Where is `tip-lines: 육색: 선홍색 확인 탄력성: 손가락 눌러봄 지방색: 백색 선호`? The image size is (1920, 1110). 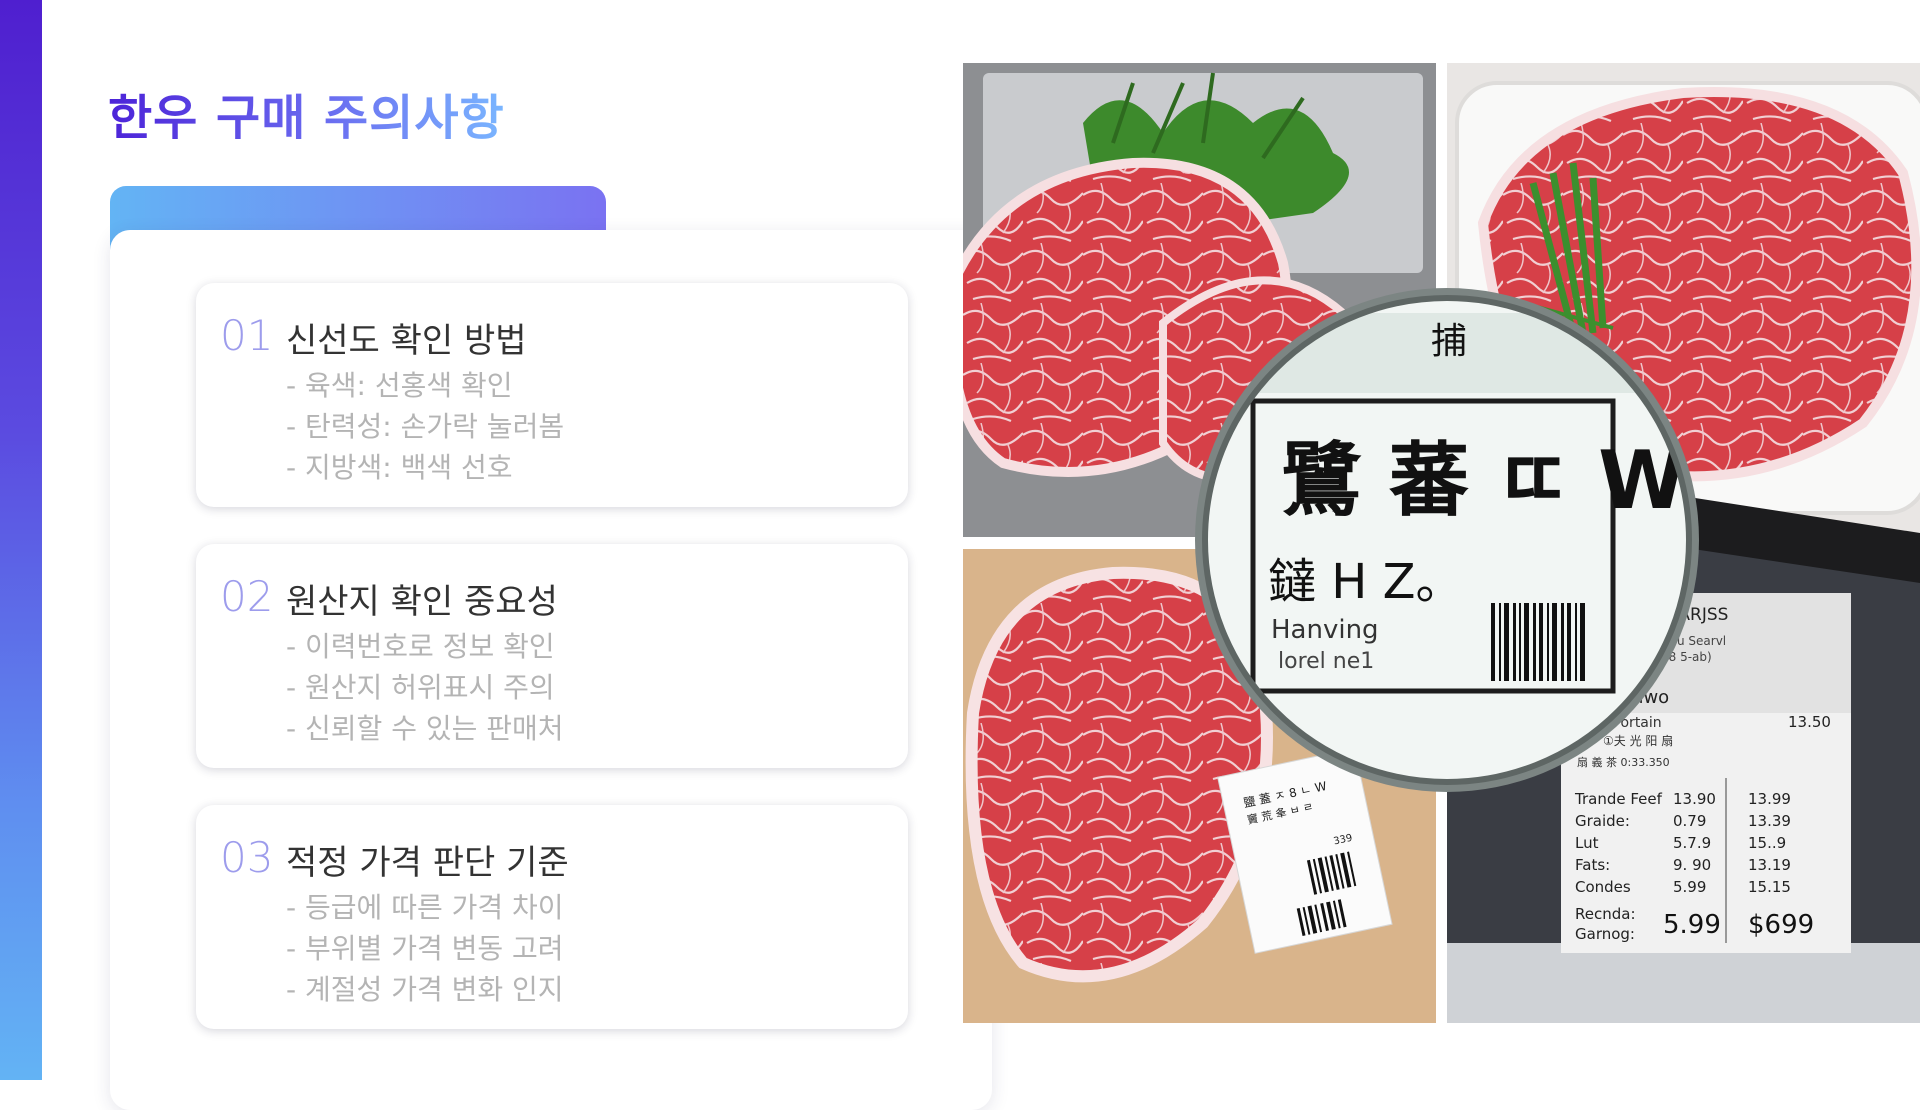 tip-lines: 육색: 선홍색 확인 탄력성: 손가락 눌러봄 지방색: 백색 선호 is located at coordinates (425, 426).